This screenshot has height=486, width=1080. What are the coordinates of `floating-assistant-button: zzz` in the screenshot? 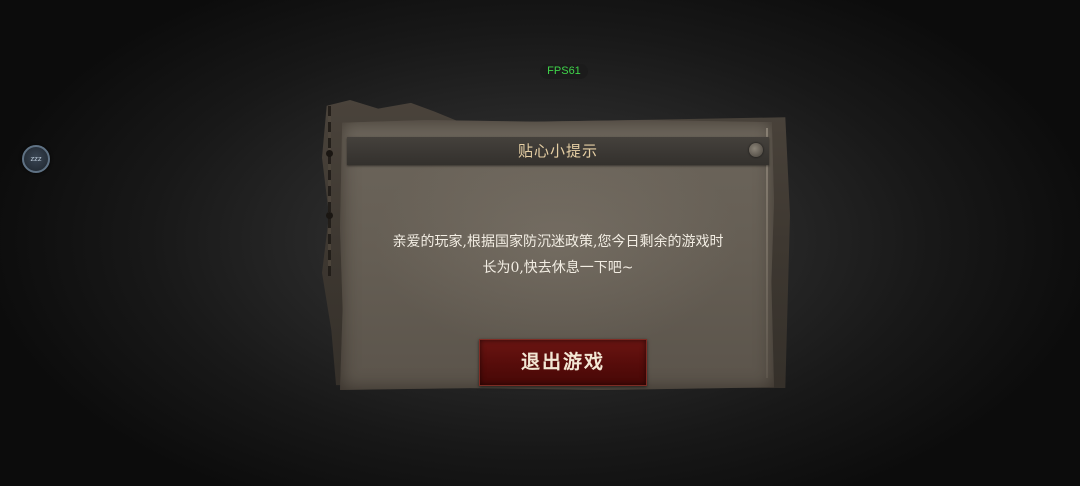 It's located at (36, 159).